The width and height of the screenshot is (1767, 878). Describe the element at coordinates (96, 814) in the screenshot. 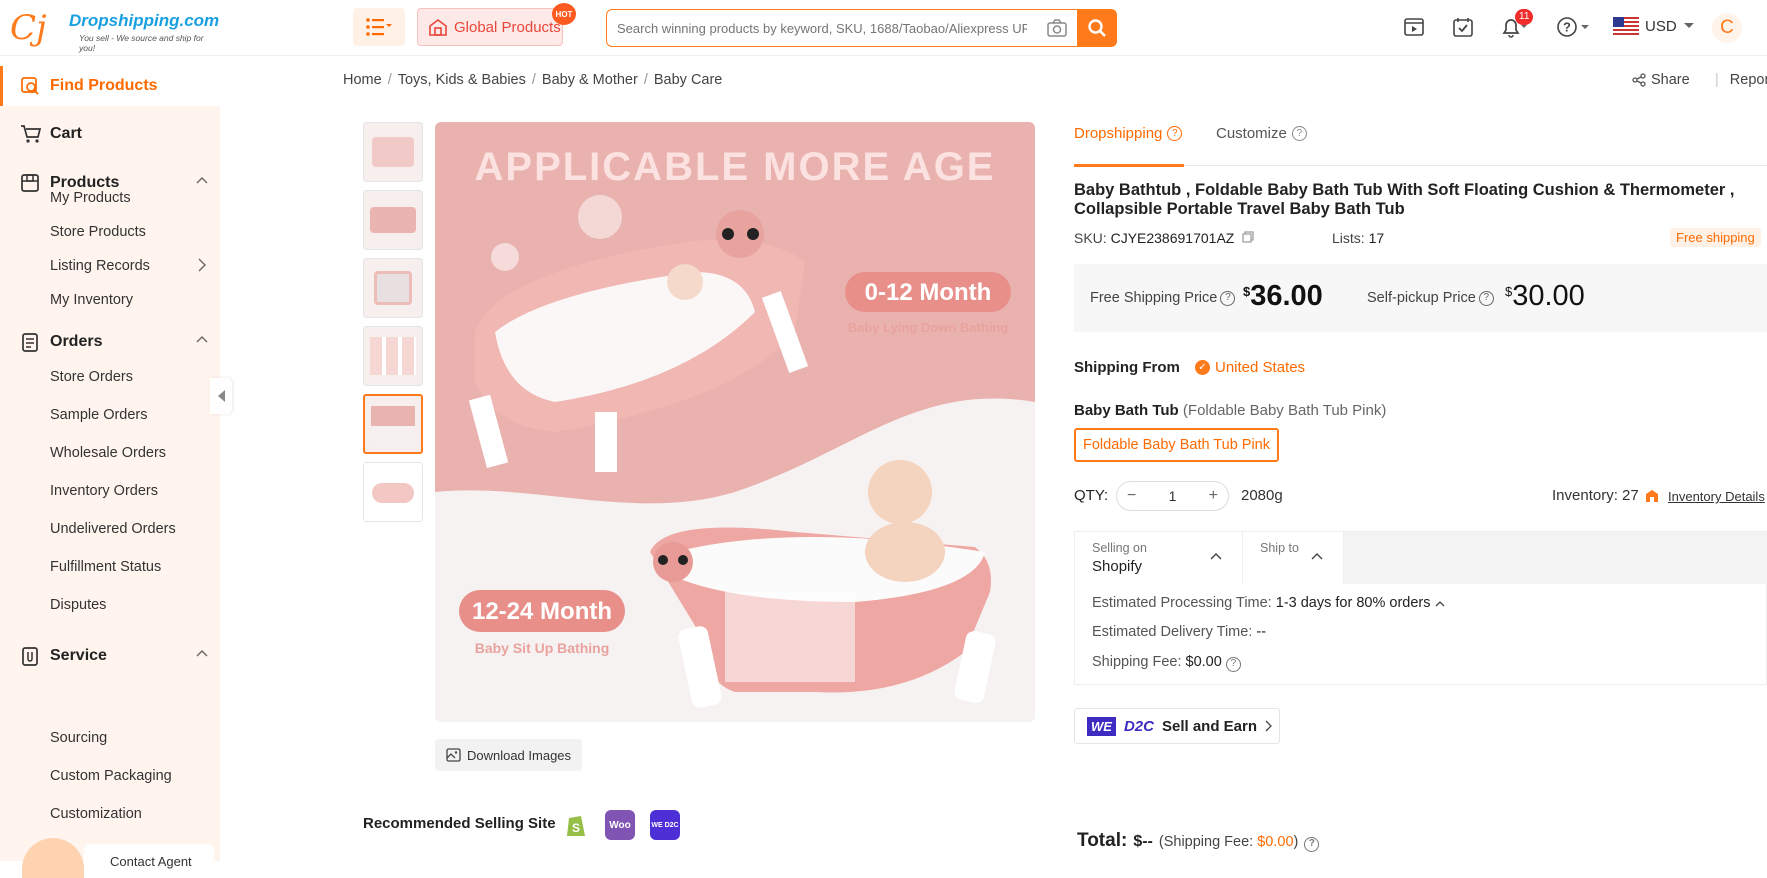

I see `sidebar-item-customization: Customization` at that location.